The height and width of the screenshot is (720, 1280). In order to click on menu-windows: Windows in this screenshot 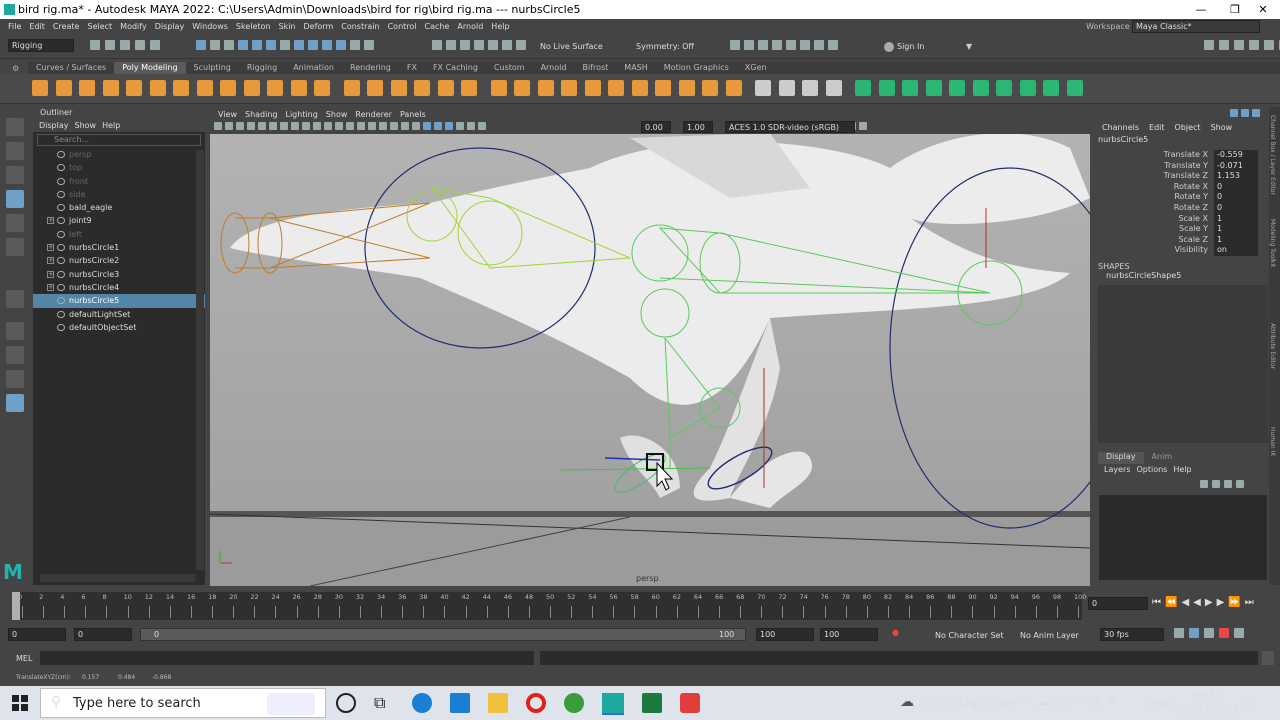, I will do `click(210, 26)`.